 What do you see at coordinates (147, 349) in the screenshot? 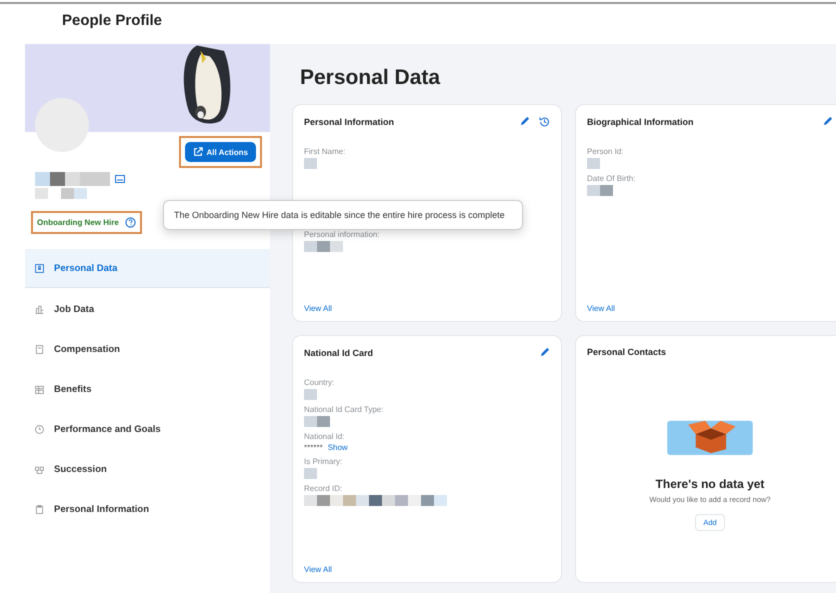
I see `sidebar-item: Compensation` at bounding box center [147, 349].